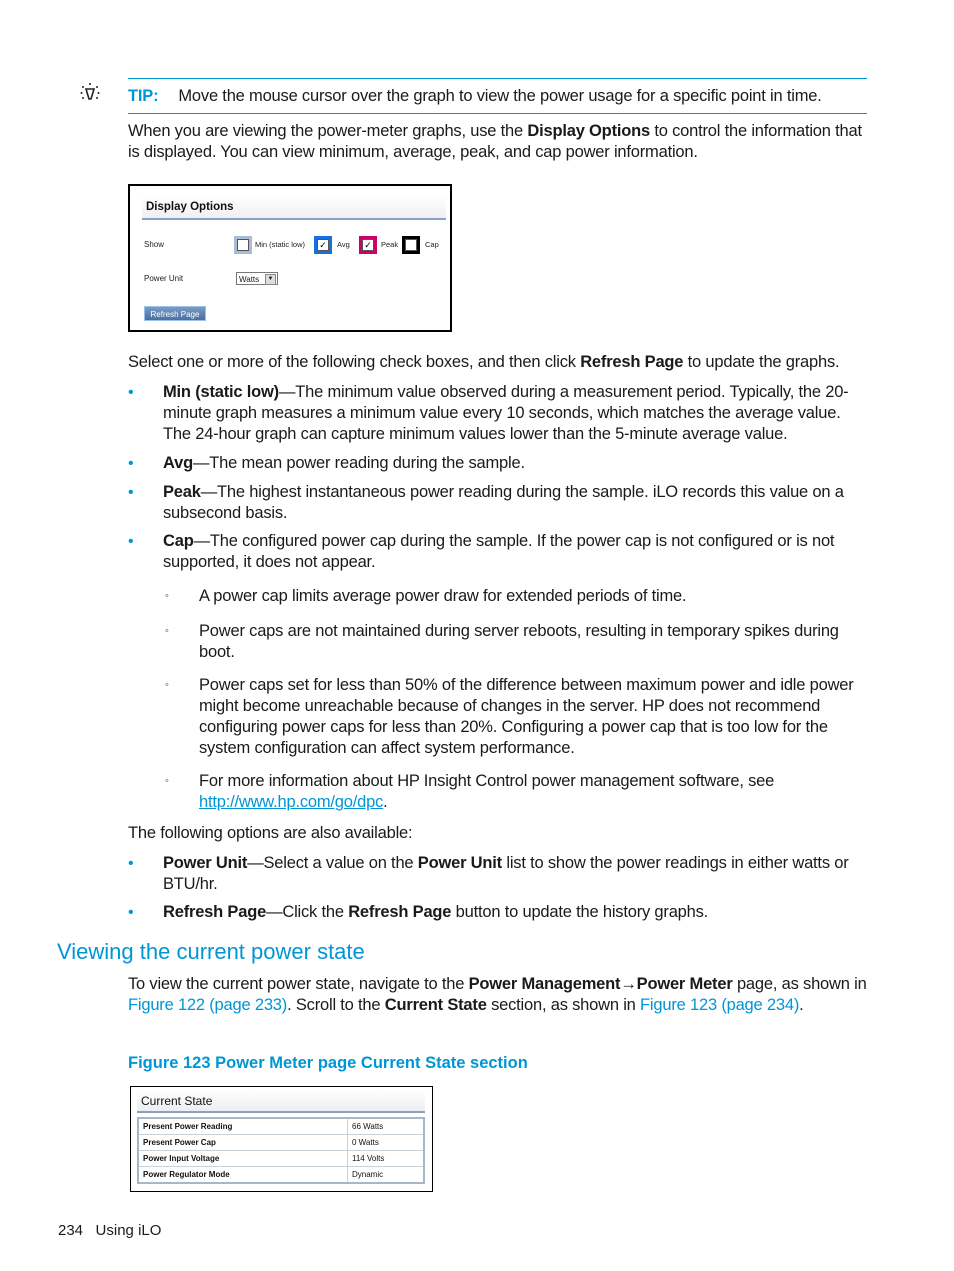 Image resolution: width=954 pixels, height=1271 pixels. What do you see at coordinates (432, 244) in the screenshot?
I see `cap-checkbox-label: Cap` at bounding box center [432, 244].